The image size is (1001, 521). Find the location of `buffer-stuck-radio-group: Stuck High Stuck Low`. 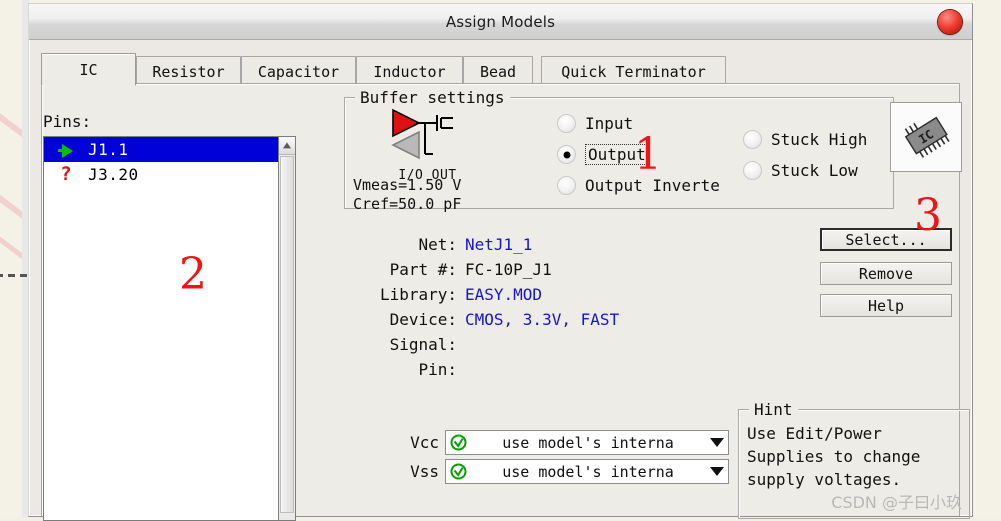

buffer-stuck-radio-group: Stuck High Stuck Low is located at coordinates (805, 155).